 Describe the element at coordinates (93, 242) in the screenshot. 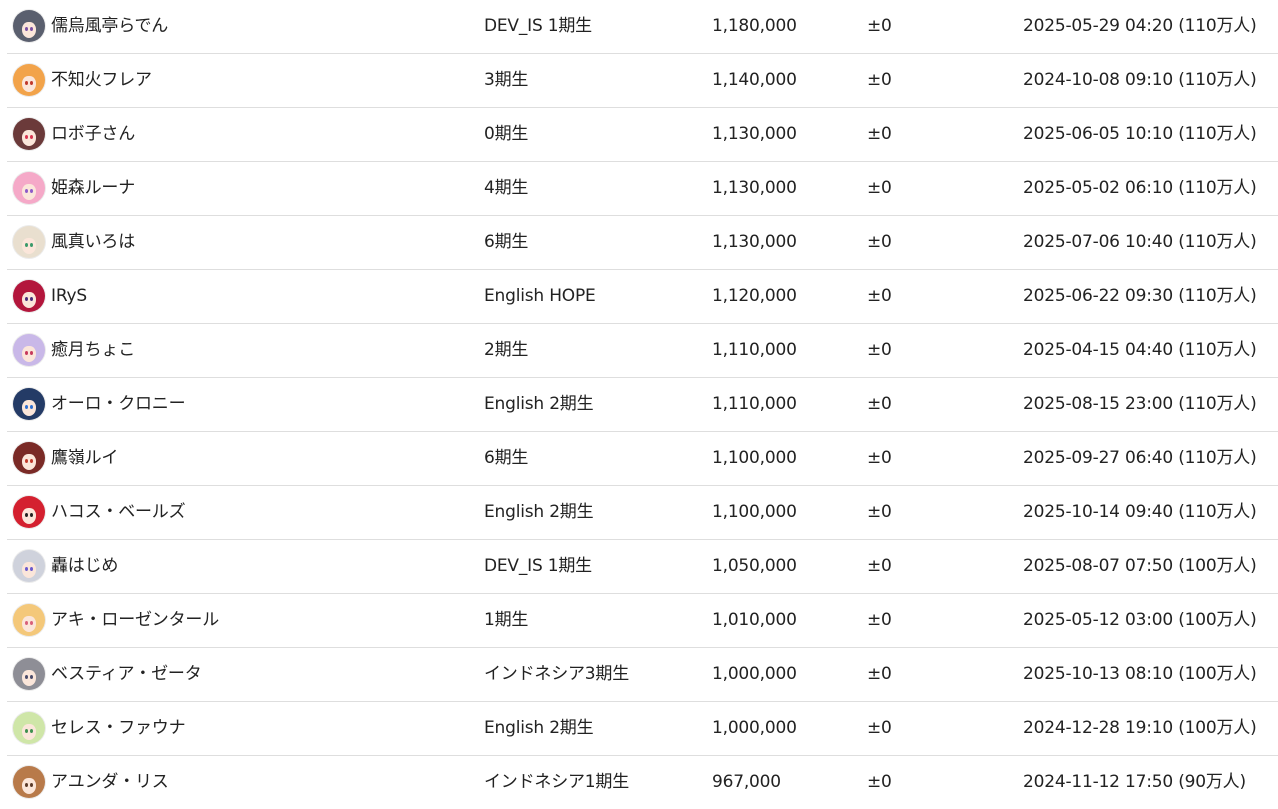

I see `member-name: 風真いろは` at that location.